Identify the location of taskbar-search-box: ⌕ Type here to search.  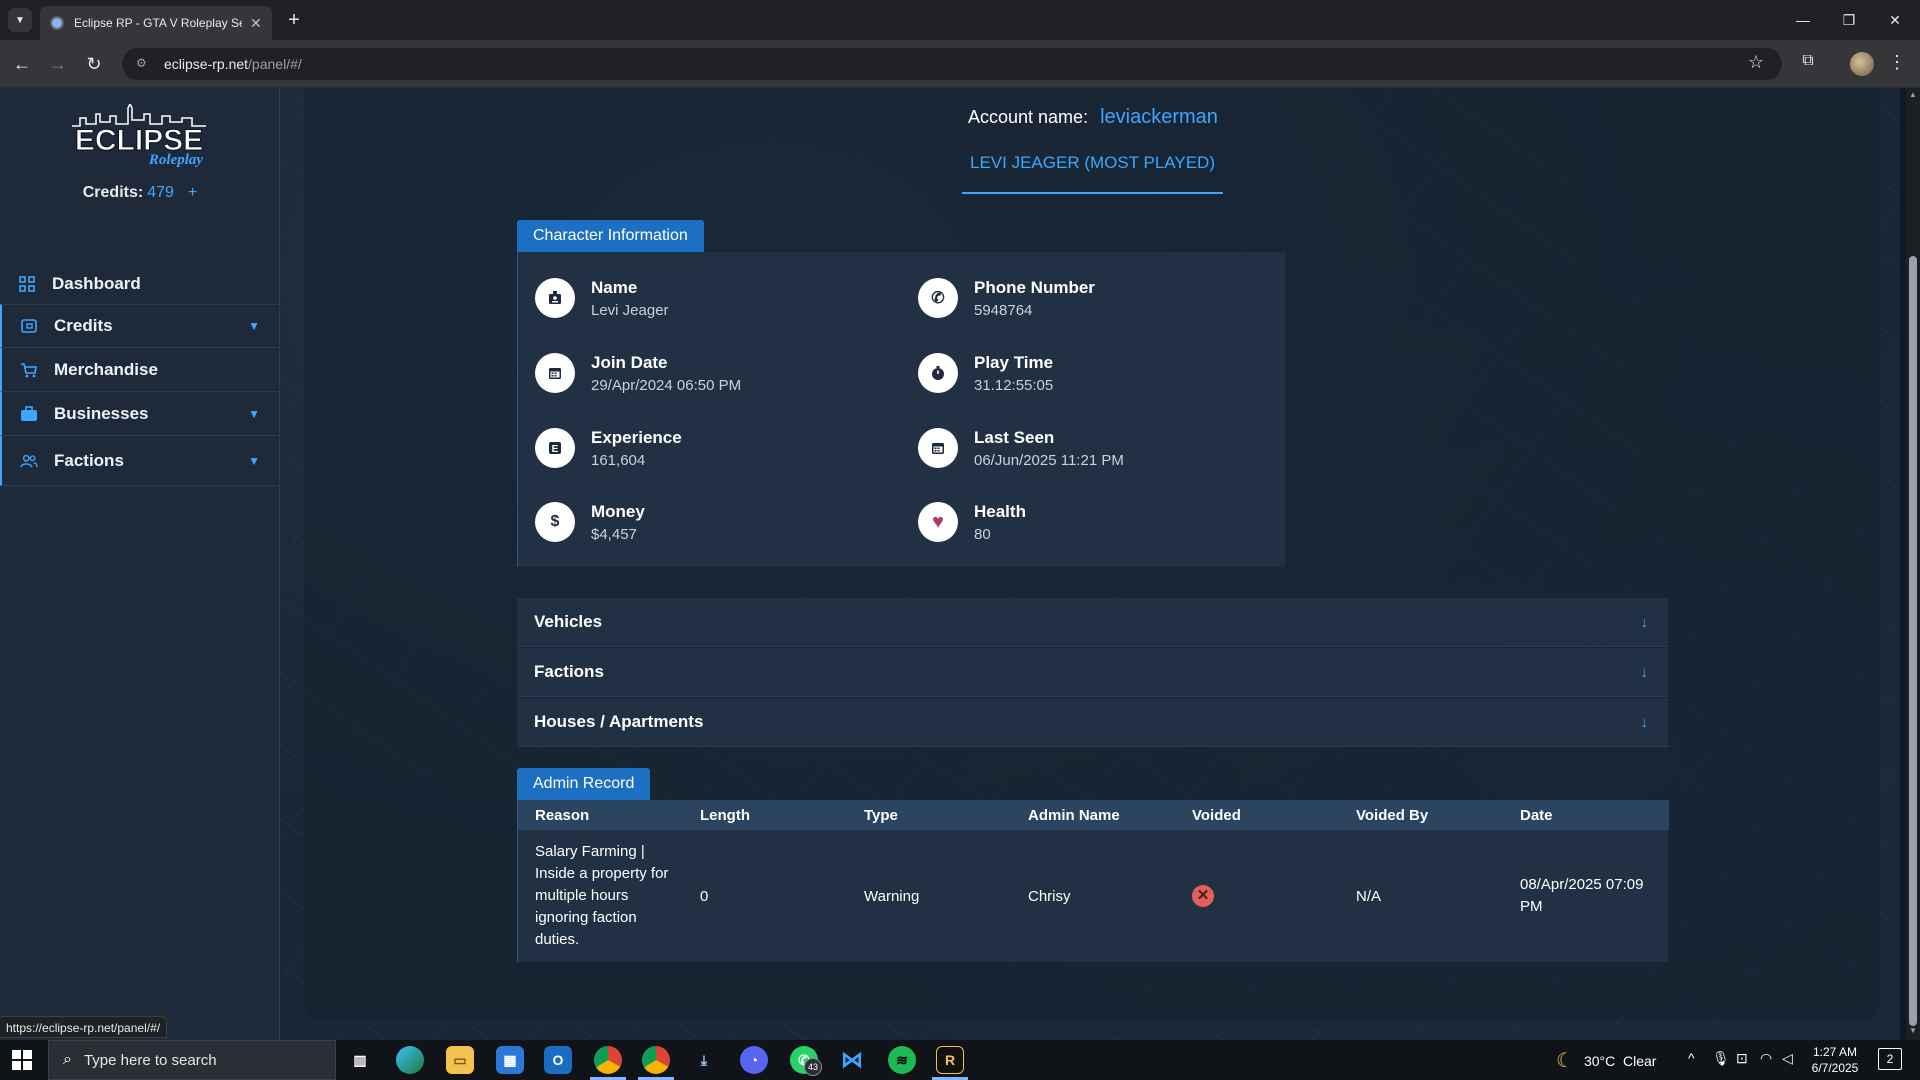
(192, 1060).